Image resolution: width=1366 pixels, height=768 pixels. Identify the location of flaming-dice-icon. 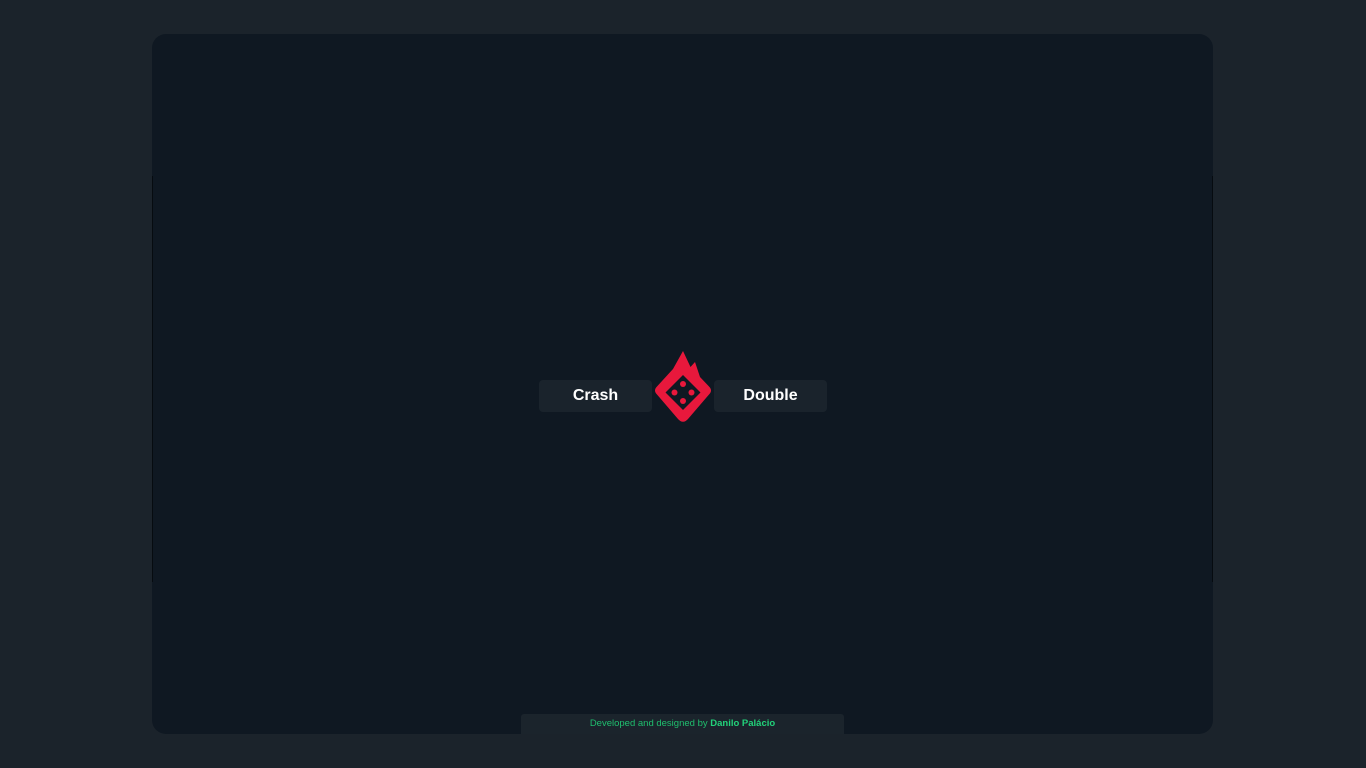
(683, 386).